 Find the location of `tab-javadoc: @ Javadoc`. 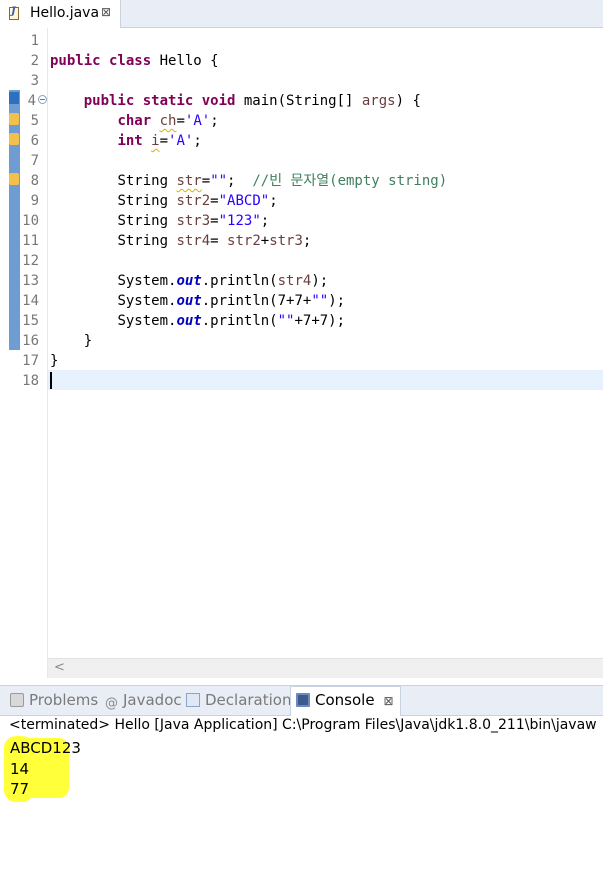

tab-javadoc: @ Javadoc is located at coordinates (143, 701).